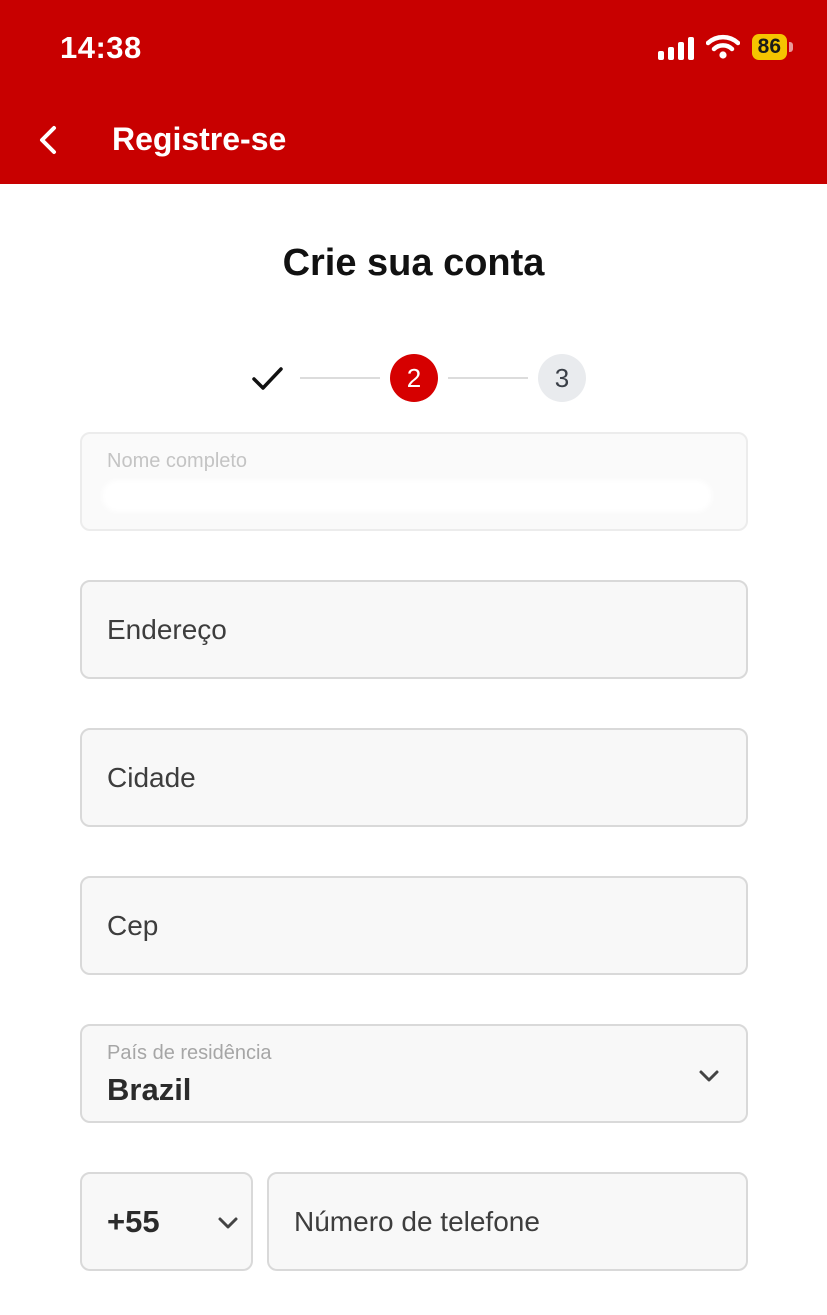  I want to click on phone-number-field: Número de telefone, so click(507, 1221).